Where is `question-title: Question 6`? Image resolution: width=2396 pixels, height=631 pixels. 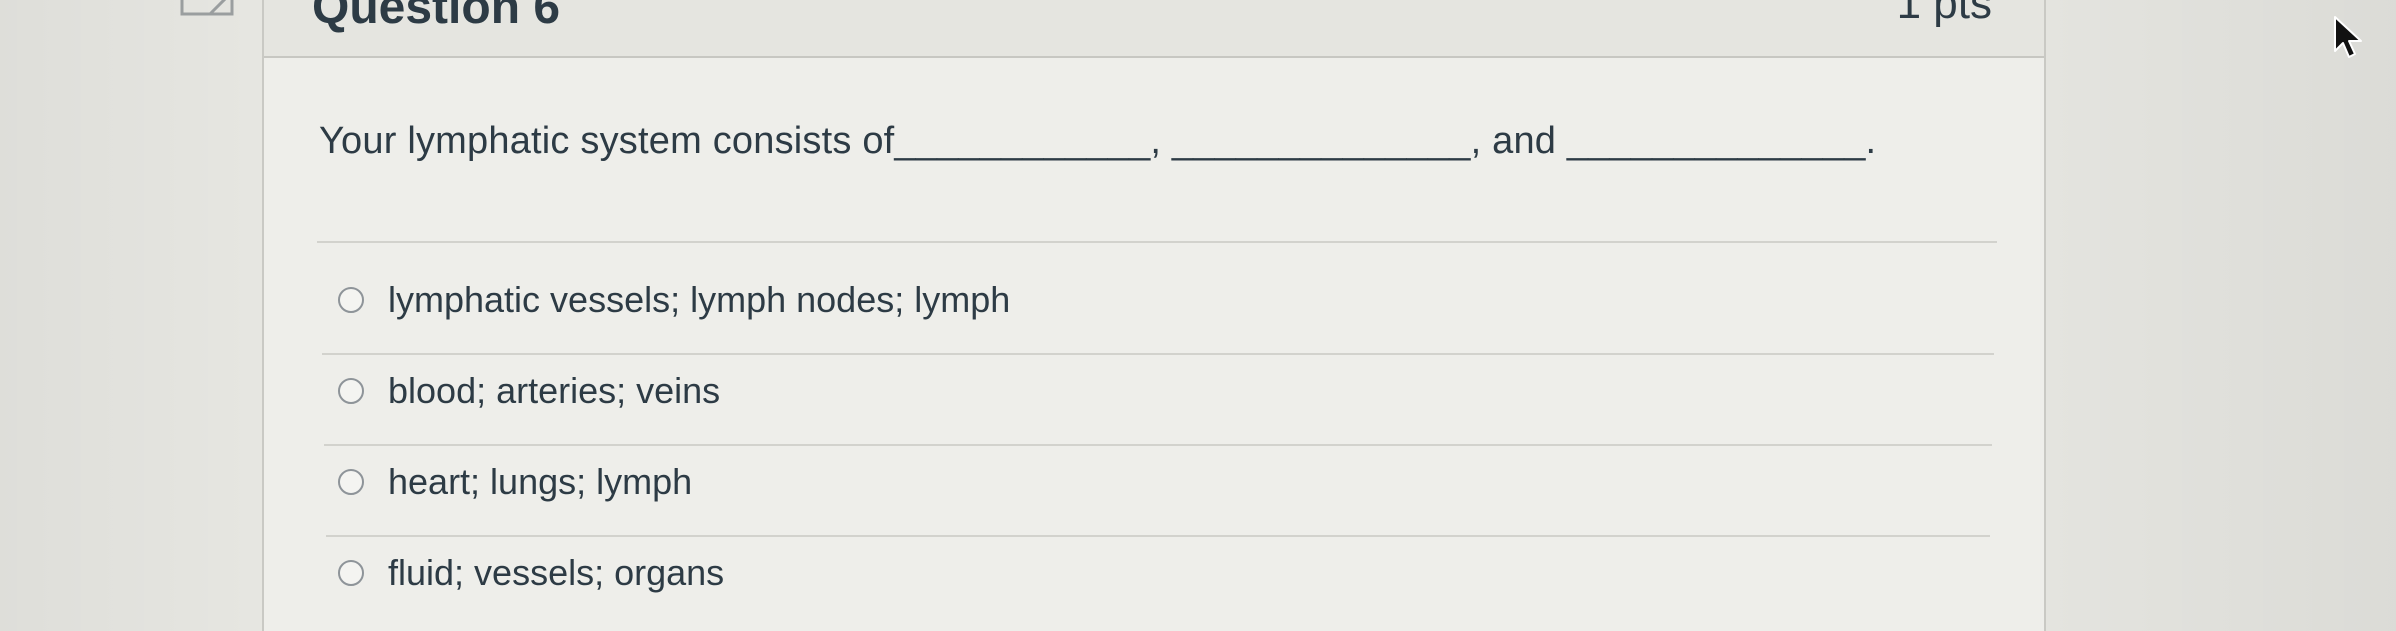
question-title: Question 6 is located at coordinates (436, 17).